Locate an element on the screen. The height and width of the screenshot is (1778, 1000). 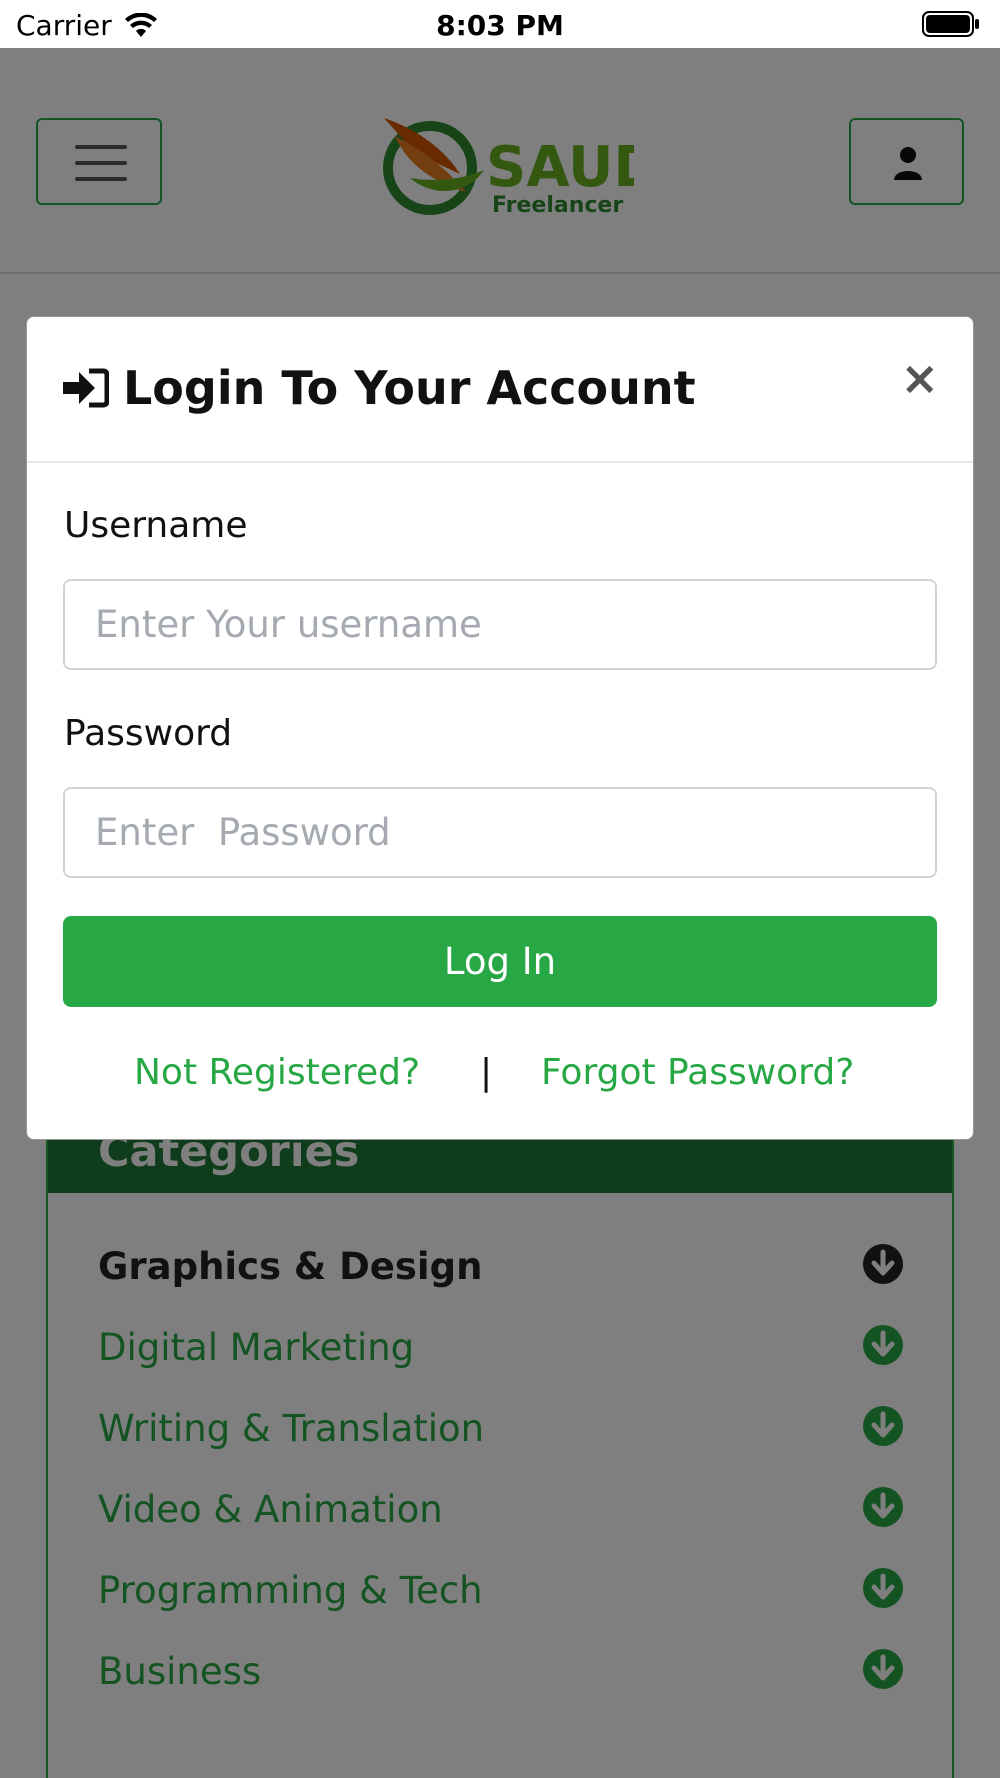
battery-icon is located at coordinates (950, 24).